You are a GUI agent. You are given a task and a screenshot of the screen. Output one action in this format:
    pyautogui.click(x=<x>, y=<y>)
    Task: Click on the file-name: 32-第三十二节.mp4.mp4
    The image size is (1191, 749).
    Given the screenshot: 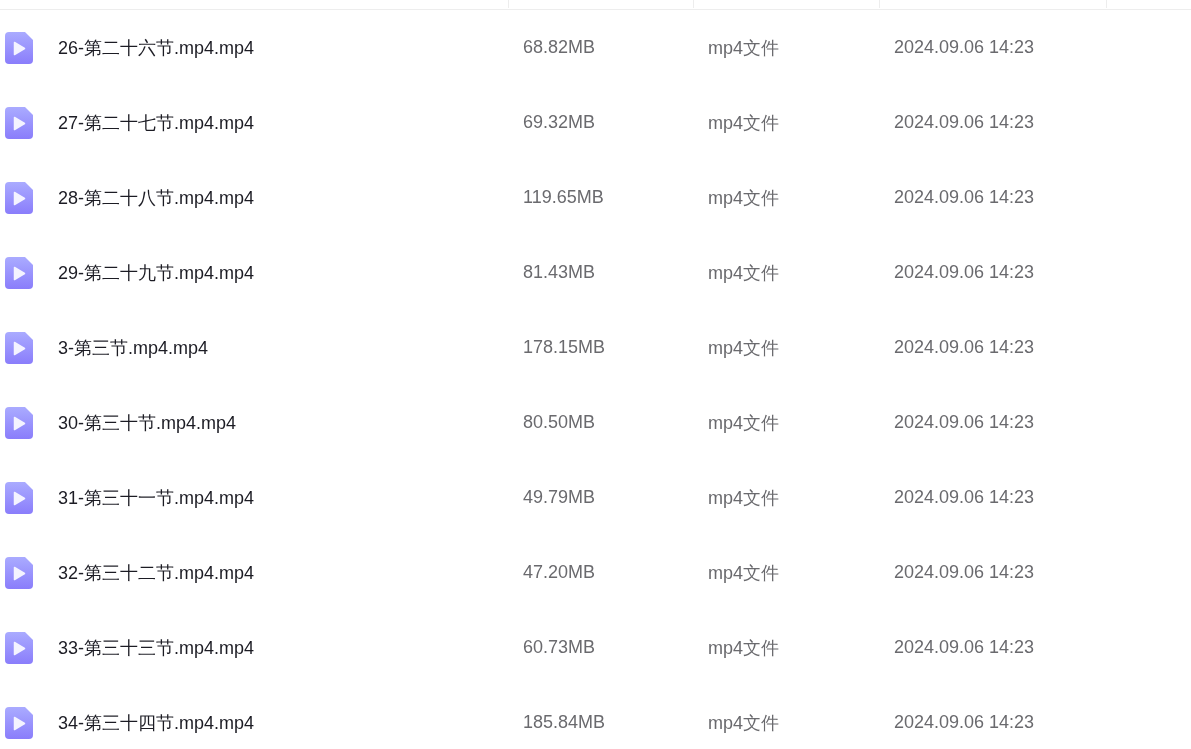 What is the action you would take?
    pyautogui.click(x=156, y=573)
    